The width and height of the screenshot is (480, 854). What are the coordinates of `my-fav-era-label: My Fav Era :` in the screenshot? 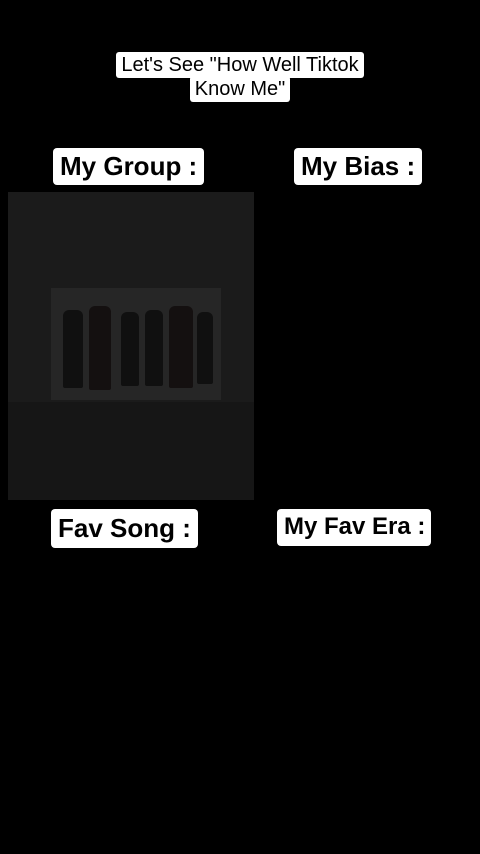 It's located at (354, 527).